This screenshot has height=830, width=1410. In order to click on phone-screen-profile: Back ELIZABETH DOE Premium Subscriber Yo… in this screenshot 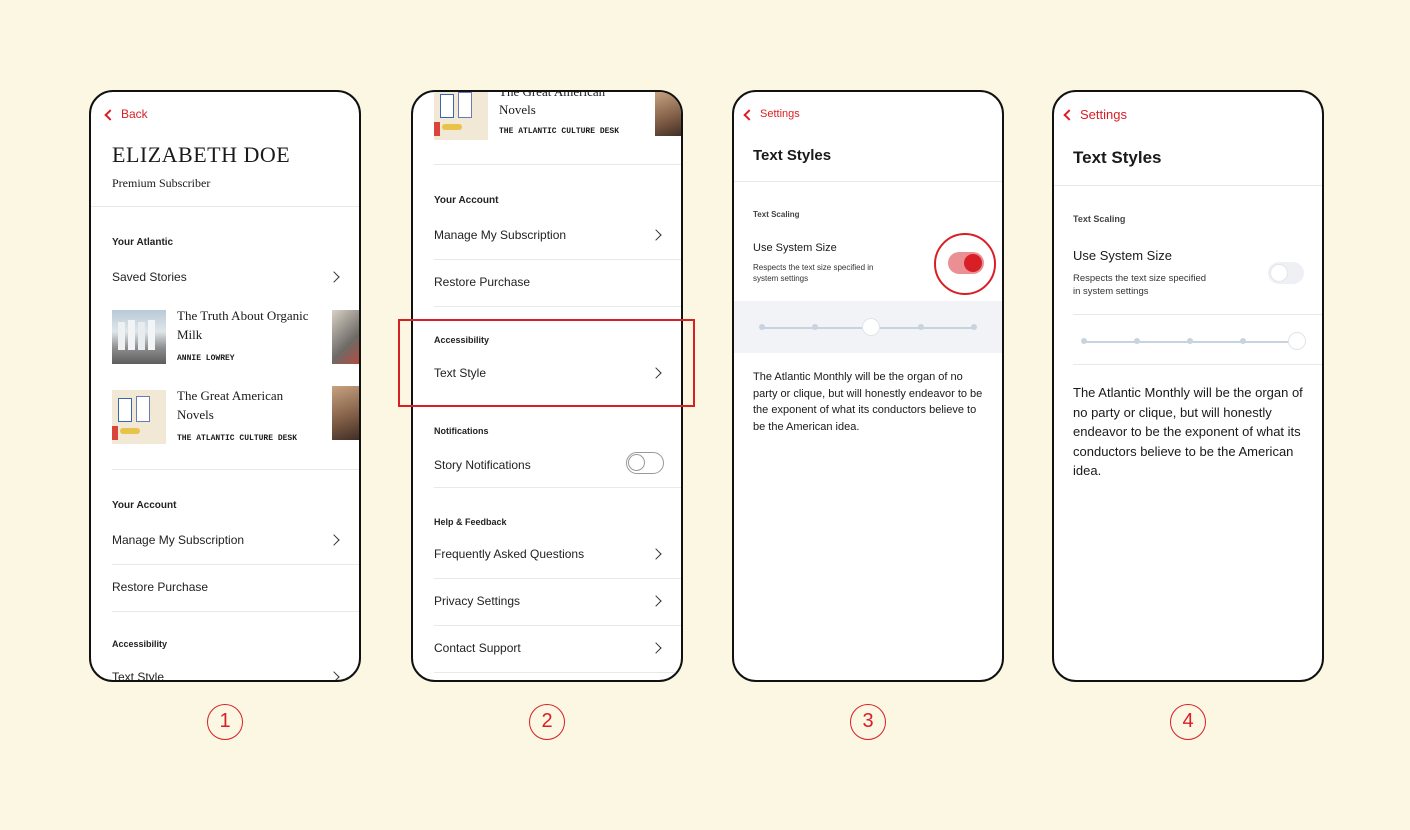, I will do `click(225, 386)`.